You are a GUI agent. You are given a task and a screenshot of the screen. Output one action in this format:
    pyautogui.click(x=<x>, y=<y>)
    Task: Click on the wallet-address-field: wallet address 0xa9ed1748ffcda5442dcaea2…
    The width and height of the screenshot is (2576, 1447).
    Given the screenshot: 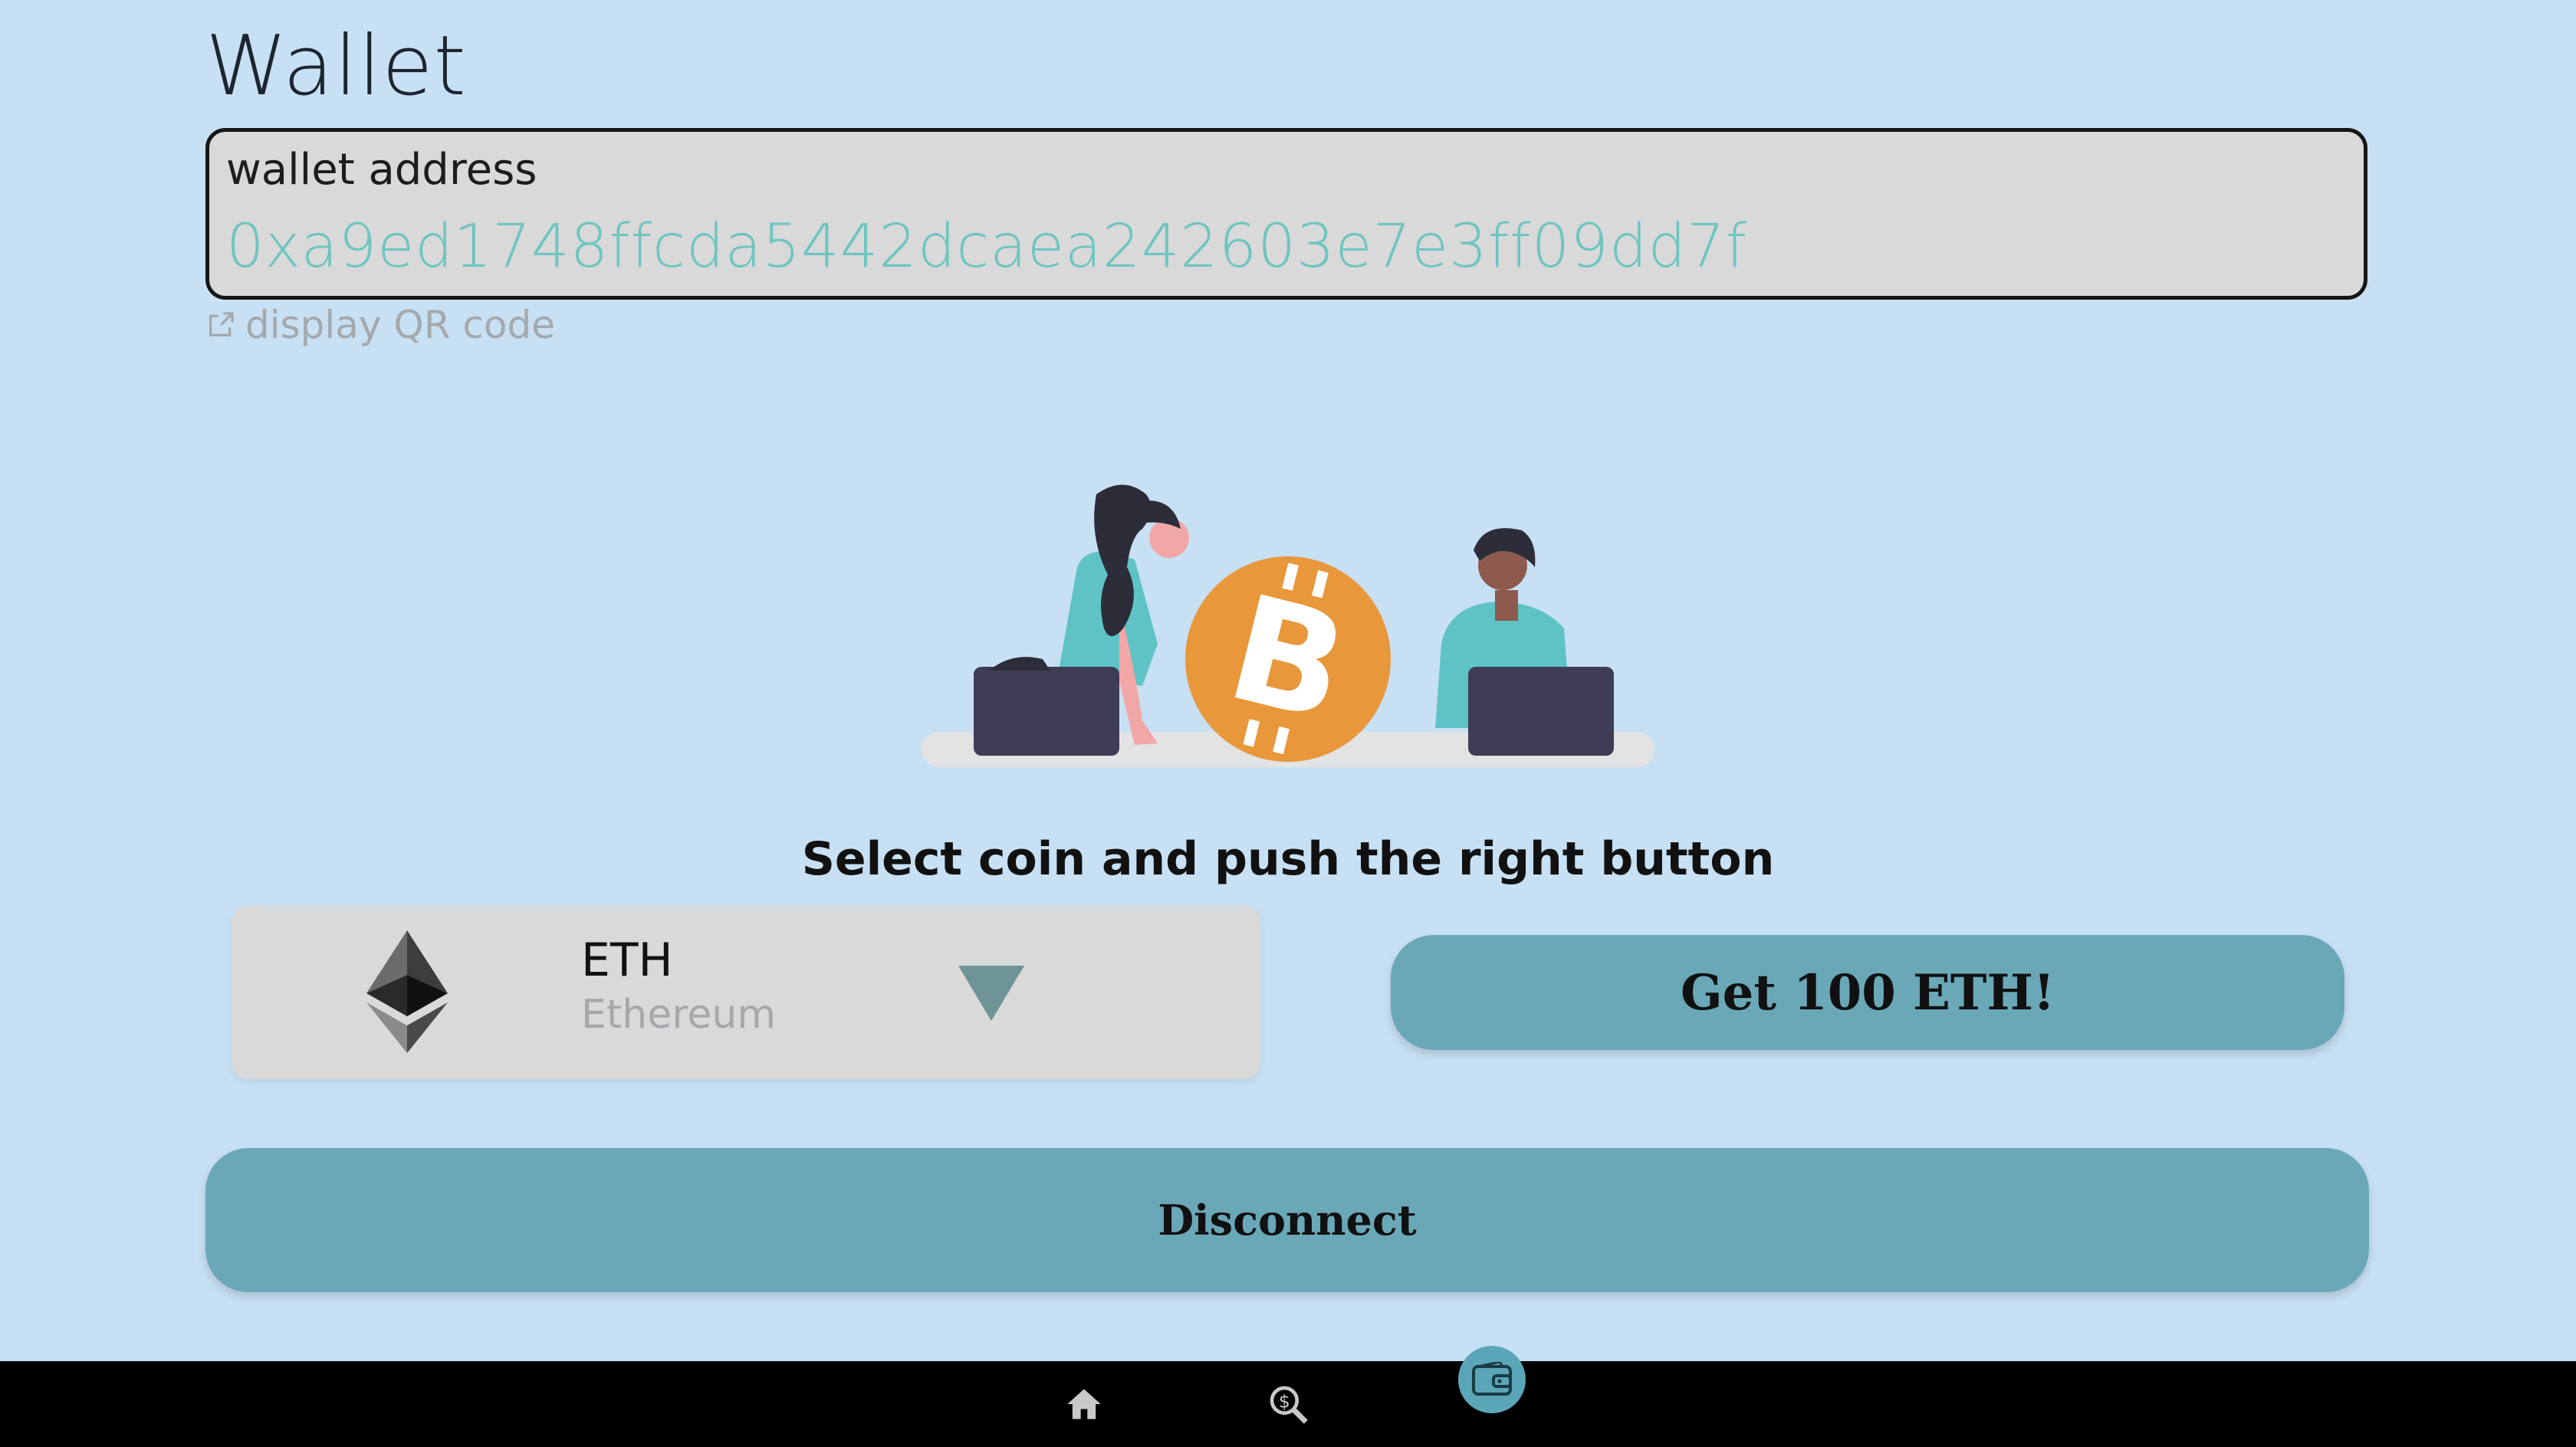 What is the action you would take?
    pyautogui.click(x=1286, y=214)
    